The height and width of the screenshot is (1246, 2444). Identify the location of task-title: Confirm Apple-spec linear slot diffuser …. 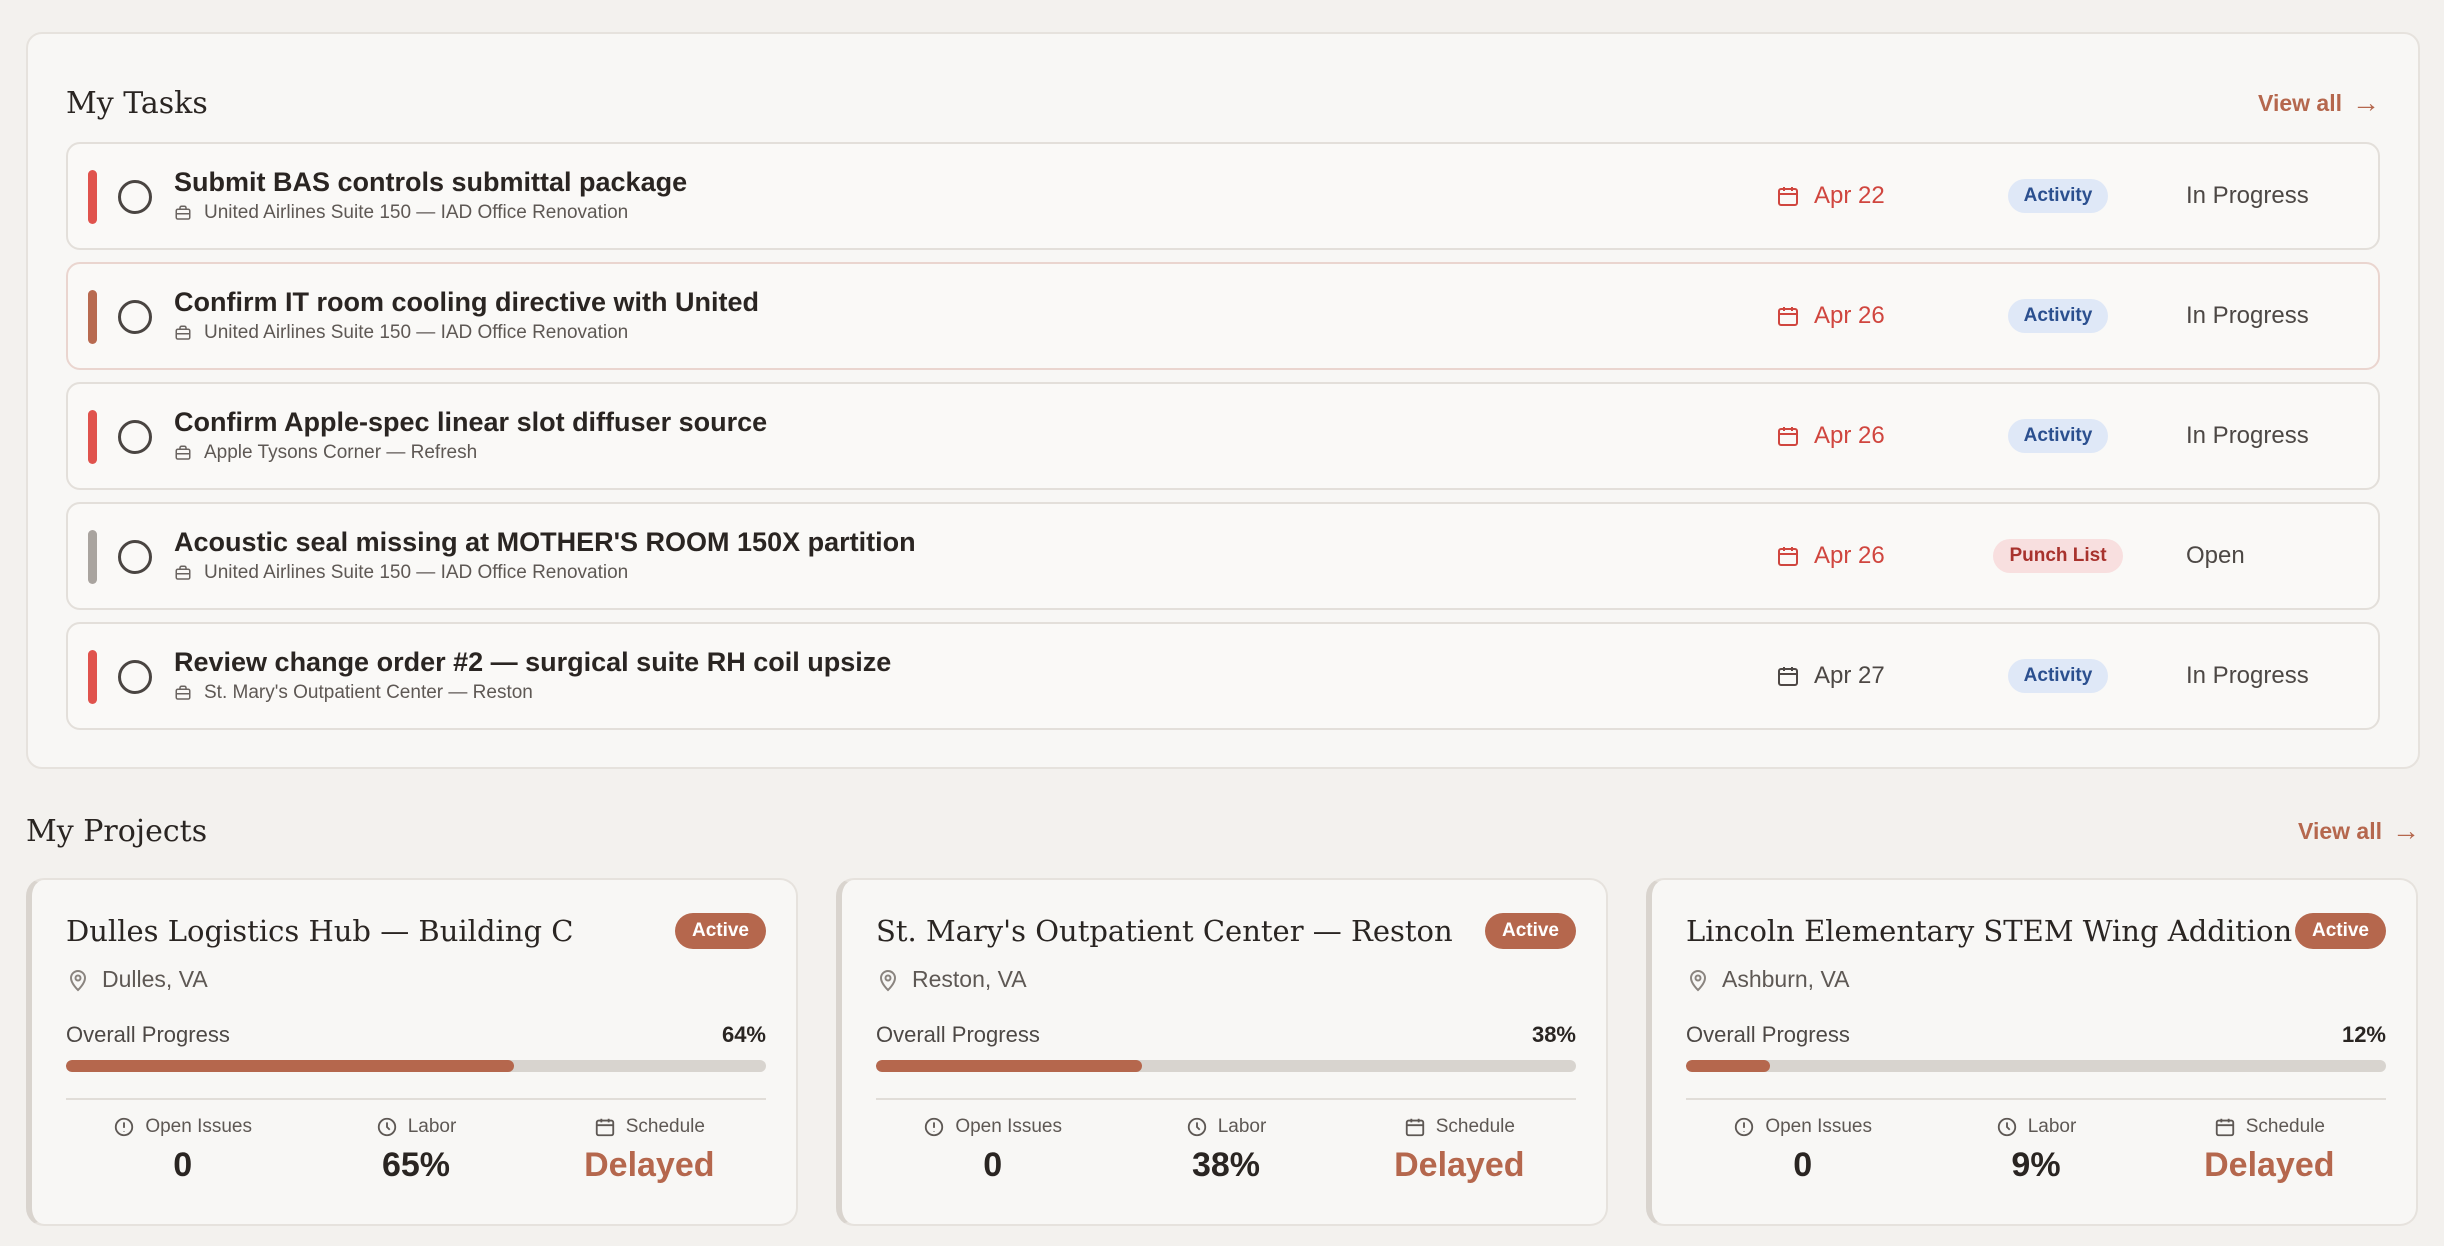
(471, 422).